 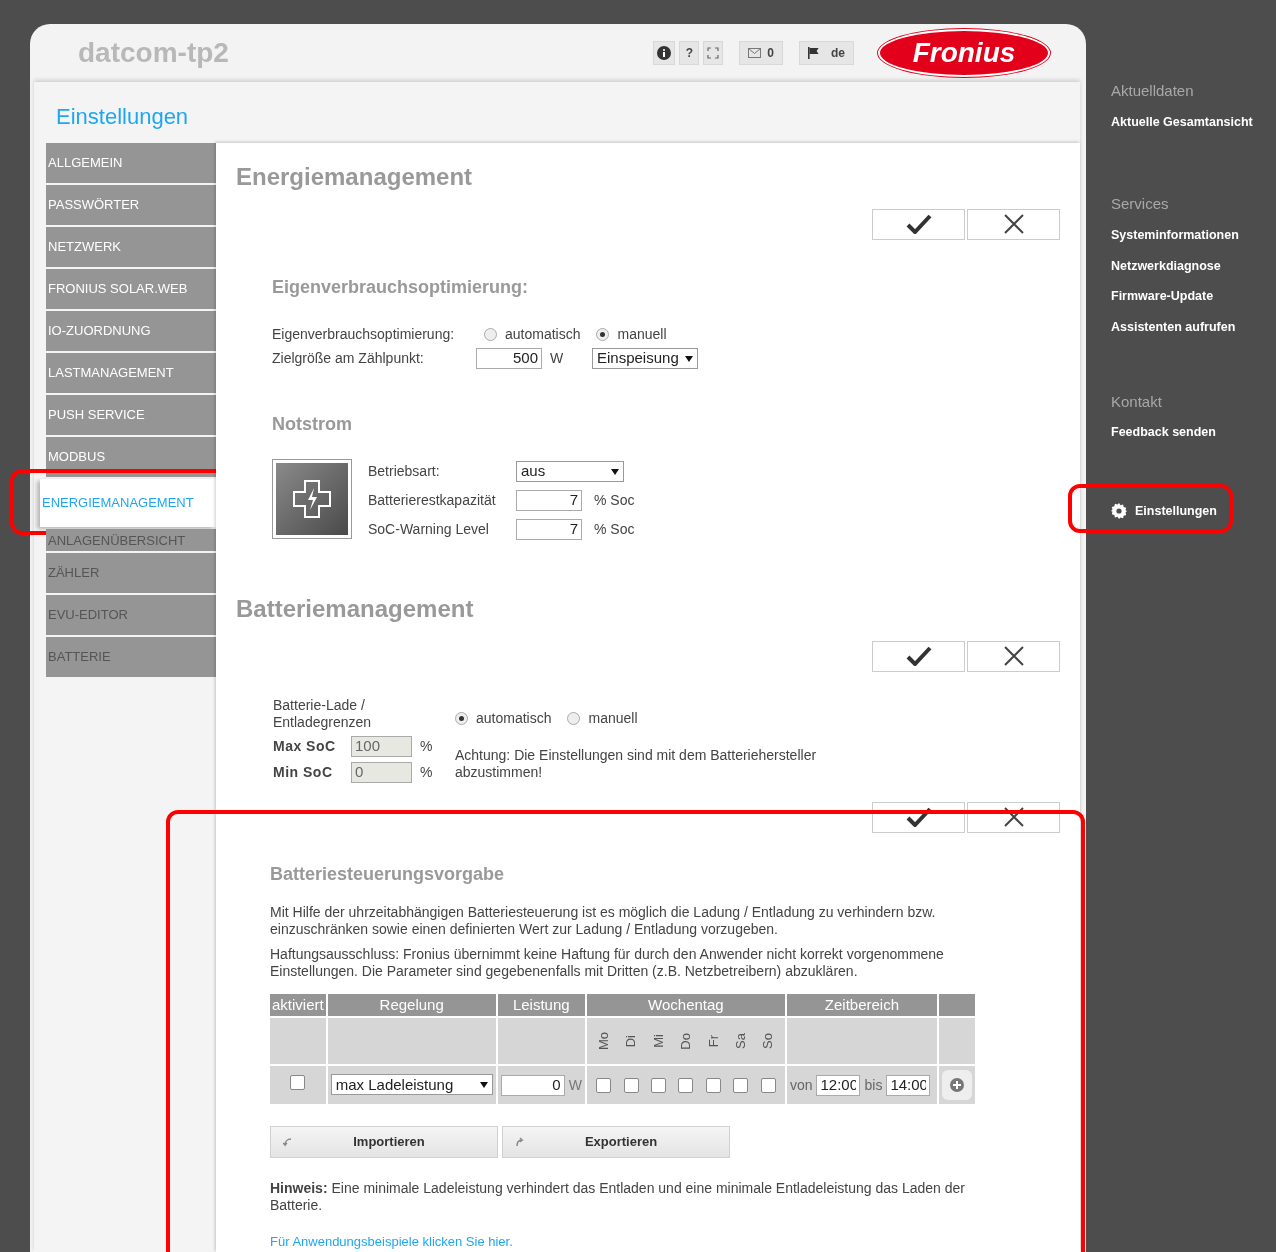 I want to click on add-button, so click(x=956, y=1085).